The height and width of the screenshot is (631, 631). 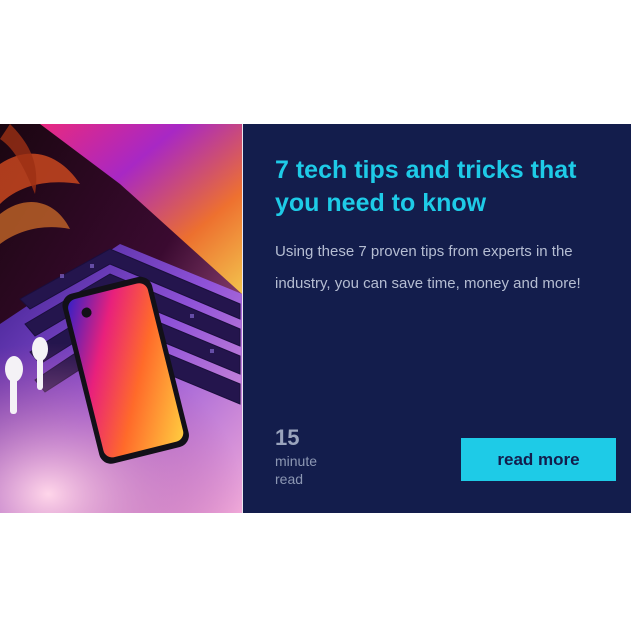 What do you see at coordinates (287, 437) in the screenshot?
I see `read-time-number: 15` at bounding box center [287, 437].